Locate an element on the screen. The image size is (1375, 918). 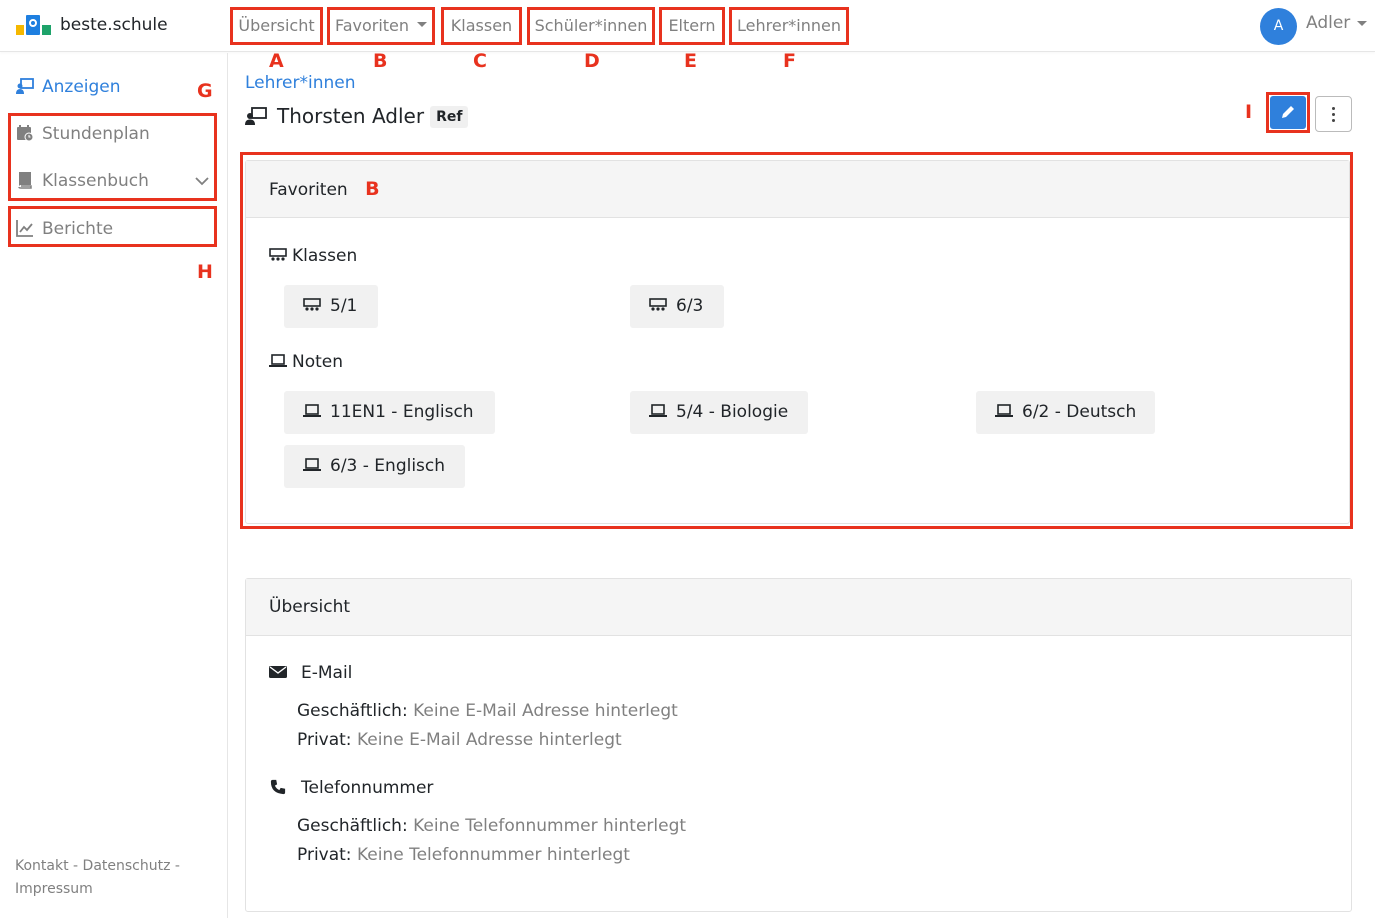
sidebar-item-anzeigen: Anzeigen is located at coordinates (68, 87).